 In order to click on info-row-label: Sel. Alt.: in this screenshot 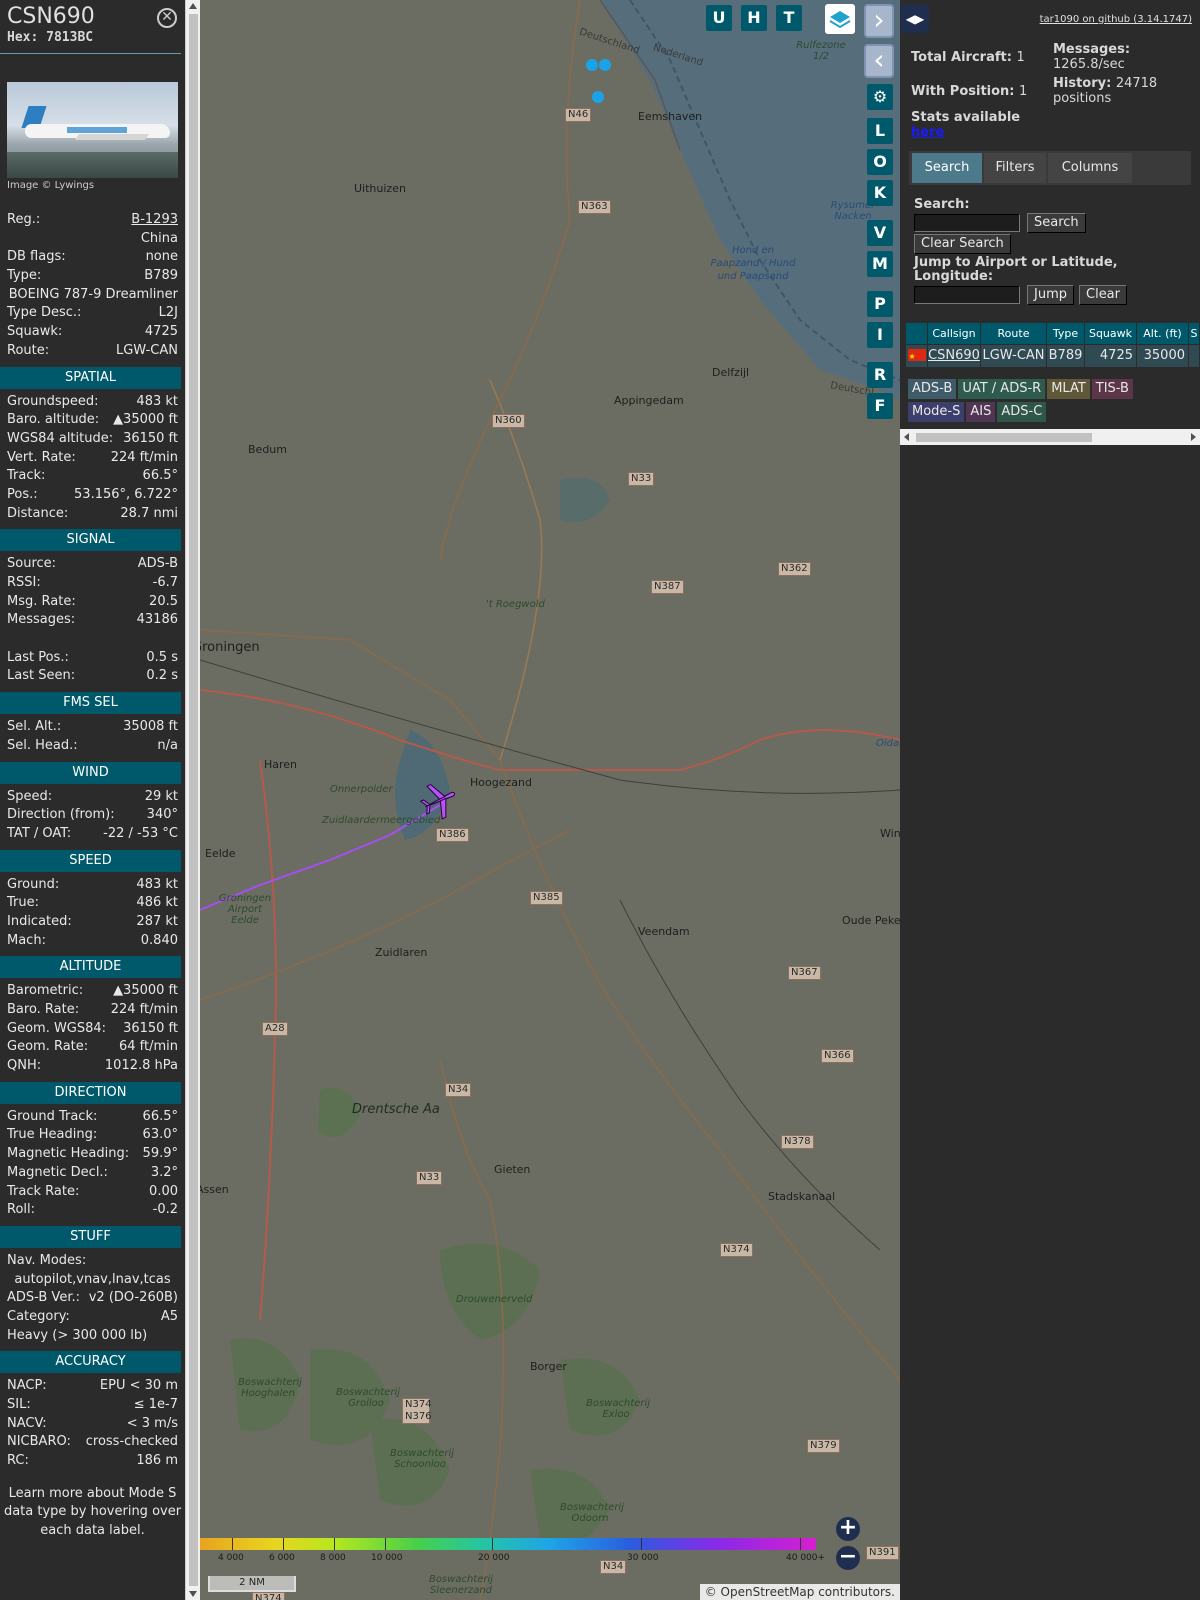, I will do `click(34, 727)`.